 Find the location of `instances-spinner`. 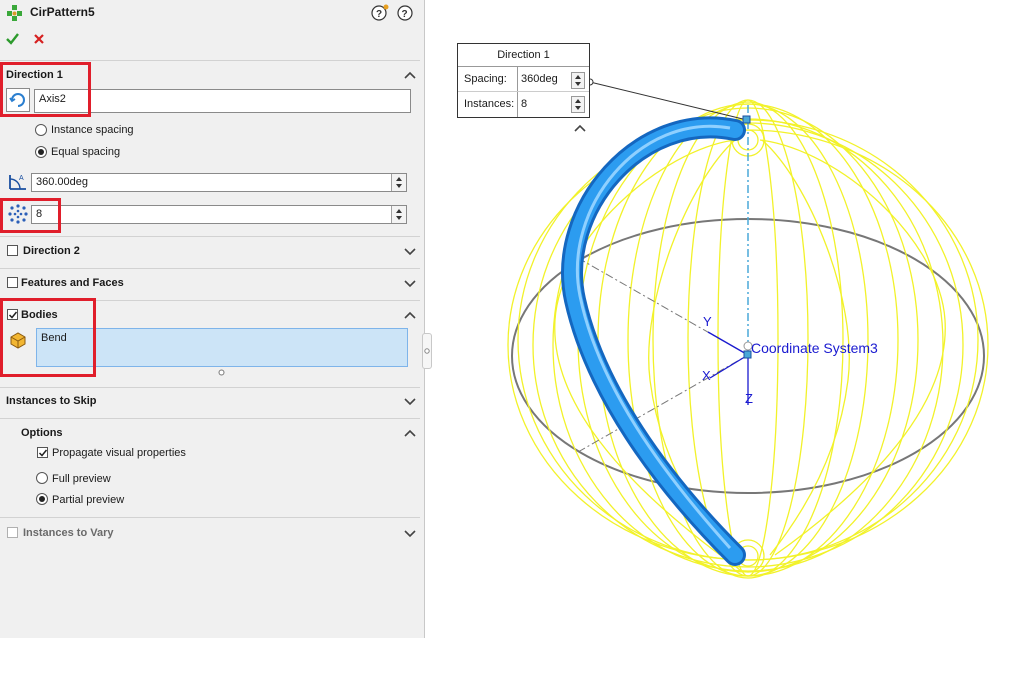

instances-spinner is located at coordinates (398, 214).